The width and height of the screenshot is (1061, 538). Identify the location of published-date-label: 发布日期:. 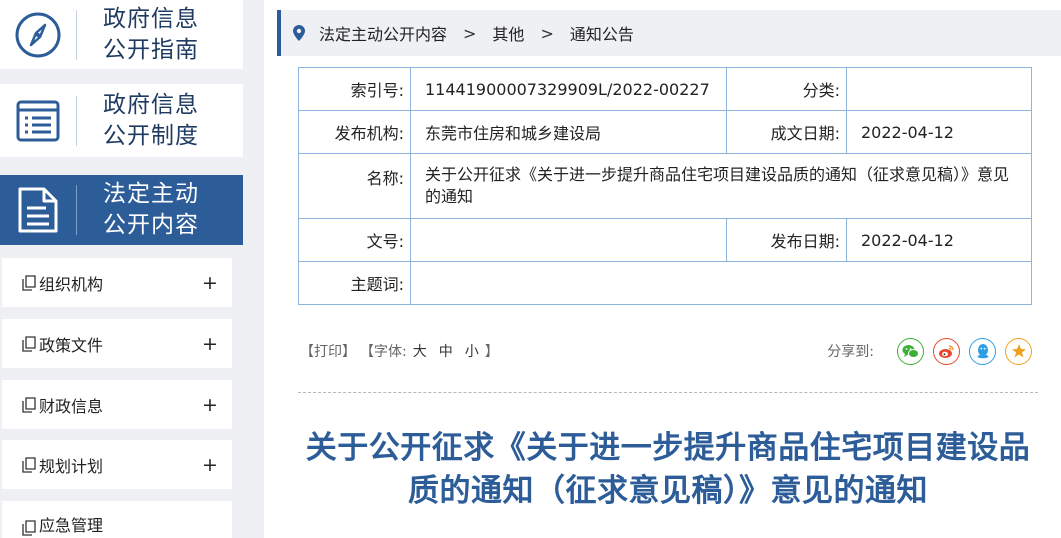
(786, 240).